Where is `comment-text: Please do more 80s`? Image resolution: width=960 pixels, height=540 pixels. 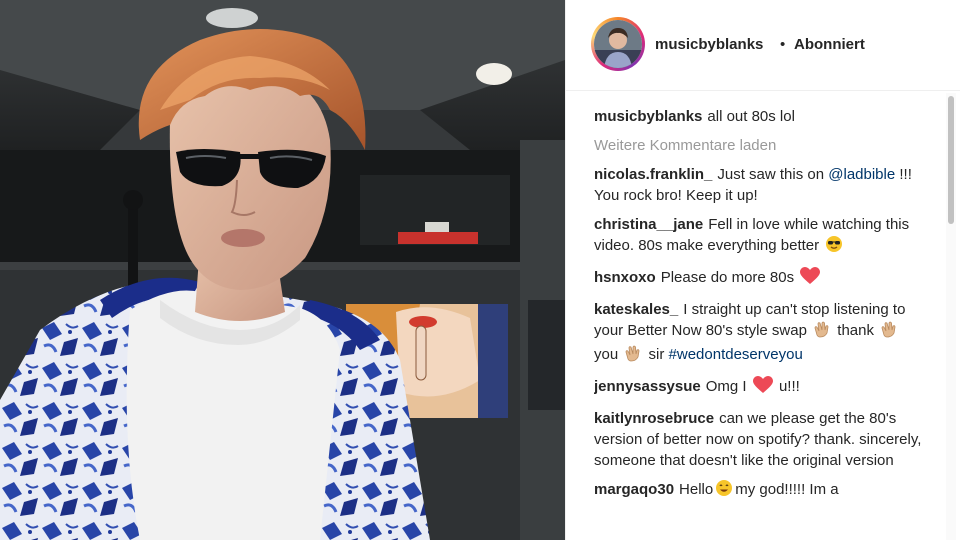
comment-text: Please do more 80s is located at coordinates (727, 277).